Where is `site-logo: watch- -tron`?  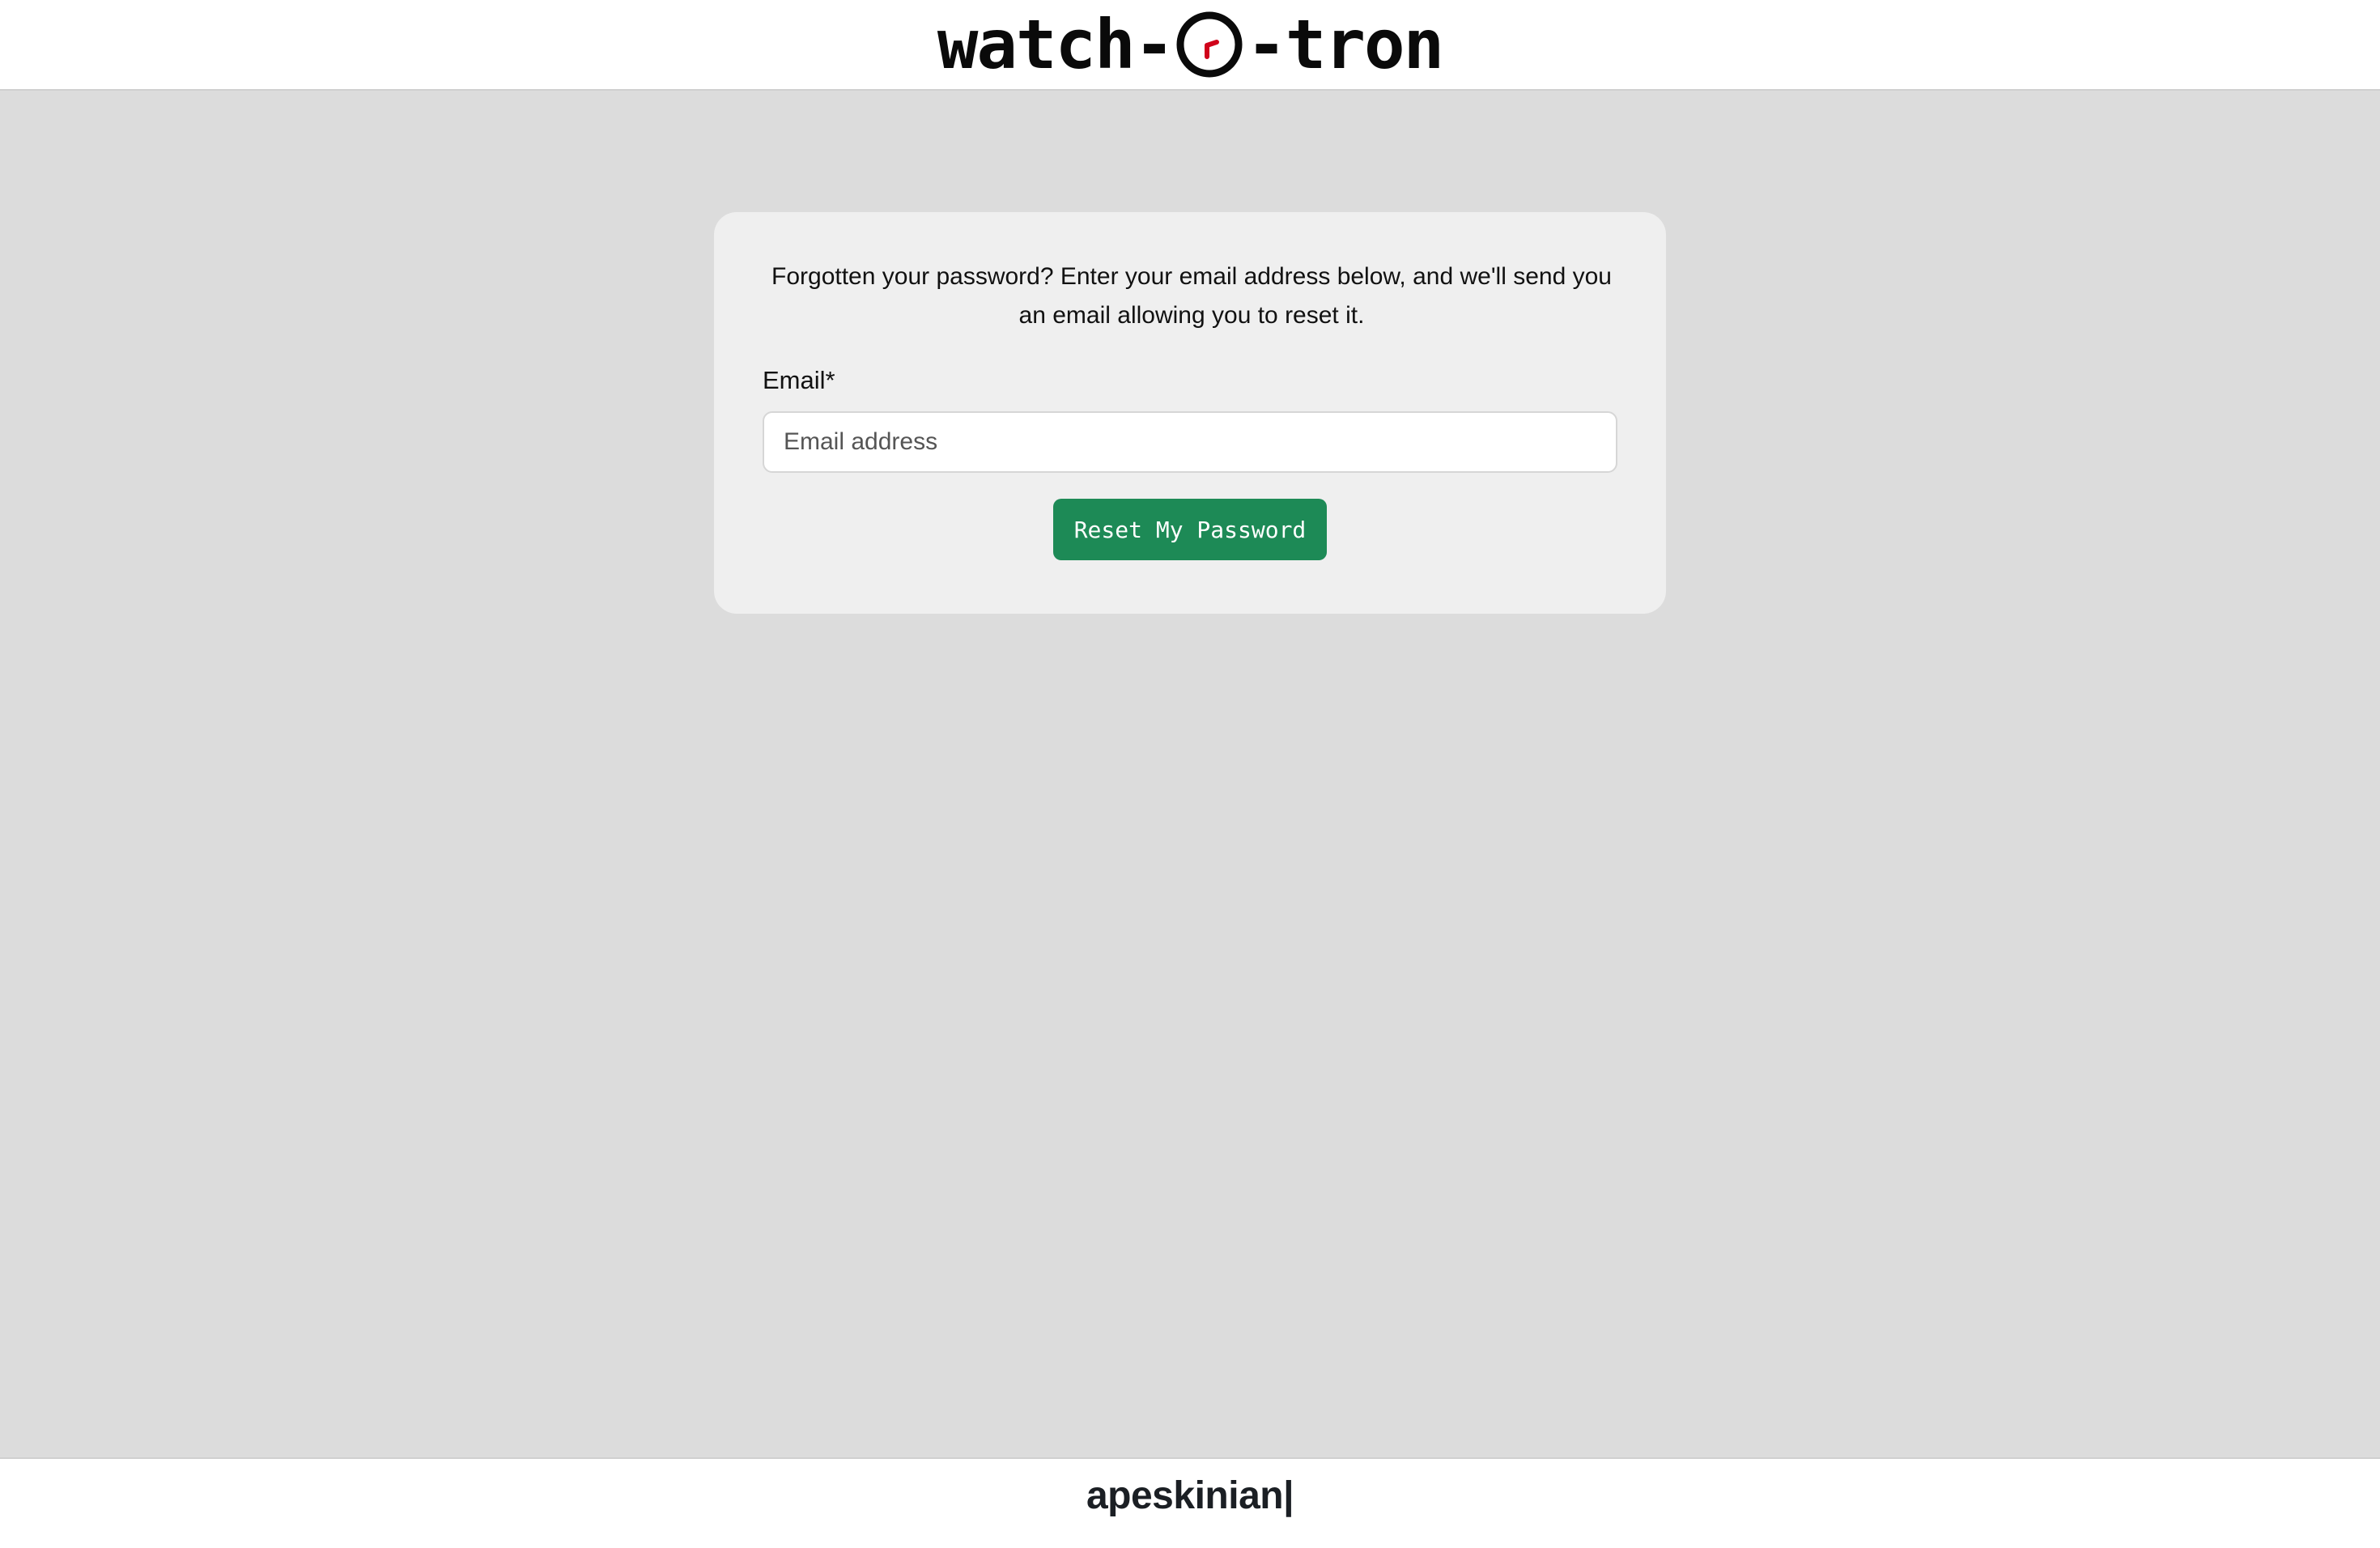
site-logo: watch- -tron is located at coordinates (1190, 44).